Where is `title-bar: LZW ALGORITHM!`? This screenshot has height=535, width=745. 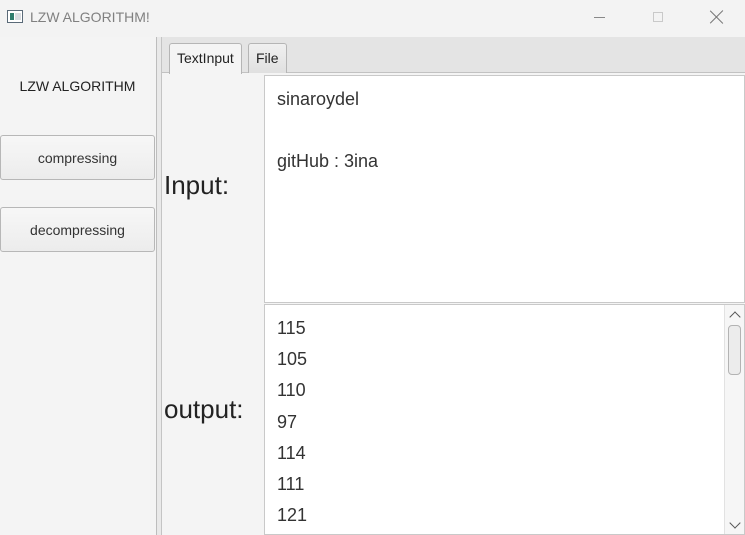 title-bar: LZW ALGORITHM! is located at coordinates (372, 18).